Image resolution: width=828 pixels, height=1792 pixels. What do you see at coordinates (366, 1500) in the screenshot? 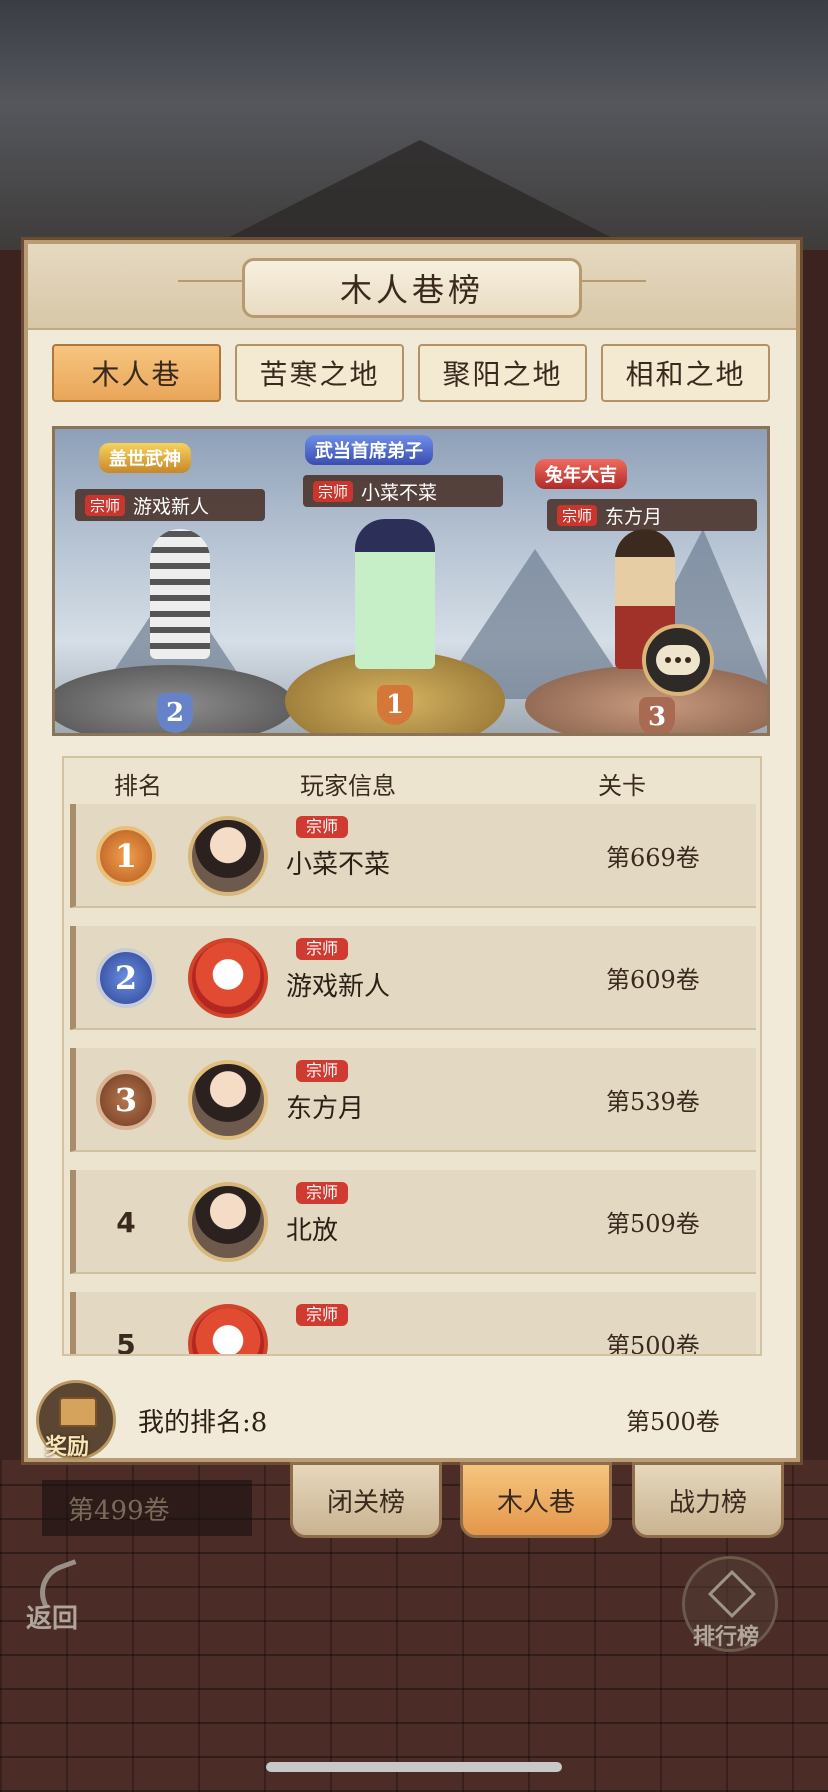
I see `tab-seclusion-ranking: 闭关榜` at bounding box center [366, 1500].